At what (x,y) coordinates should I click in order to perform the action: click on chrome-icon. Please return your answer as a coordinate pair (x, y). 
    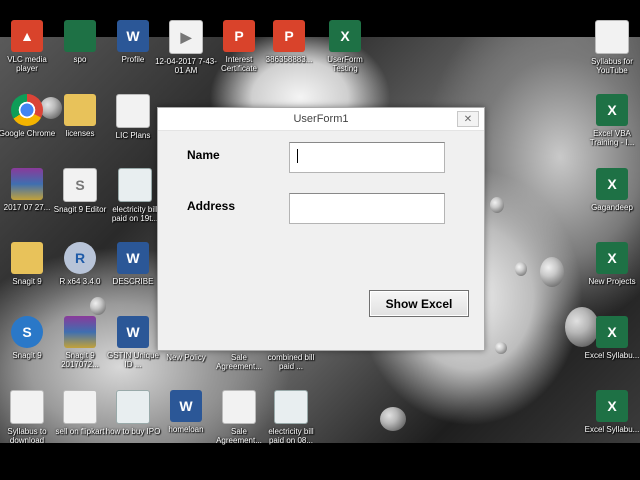
    Looking at the image, I should click on (27, 110).